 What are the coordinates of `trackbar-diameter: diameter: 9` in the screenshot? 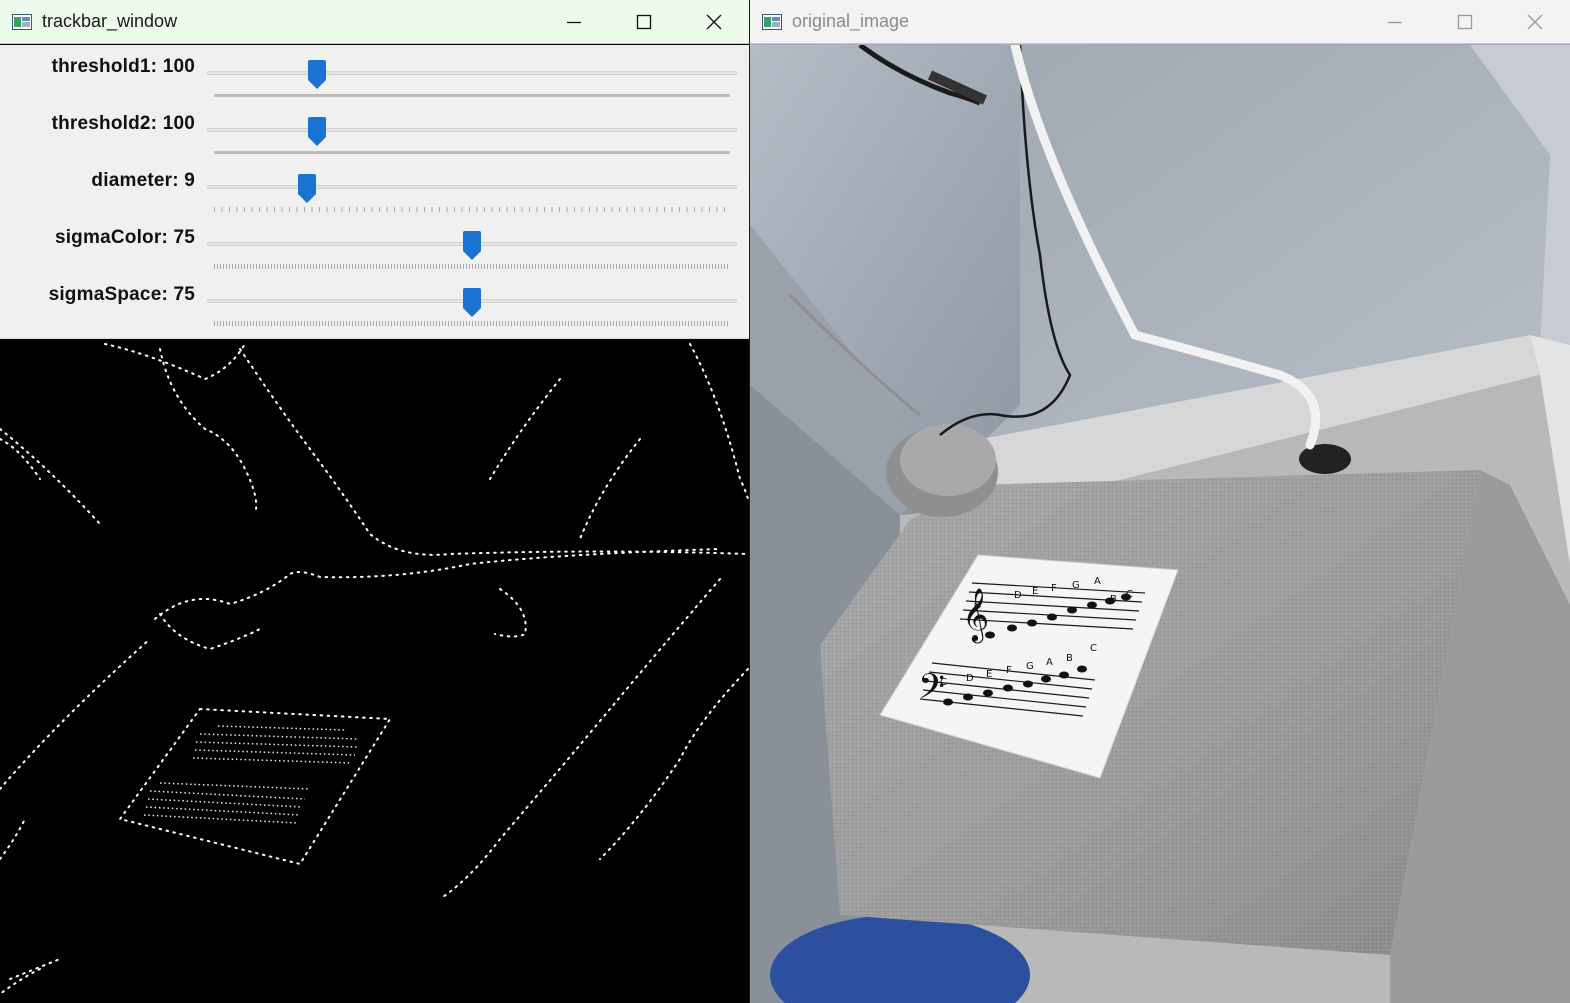 It's located at (374, 195).